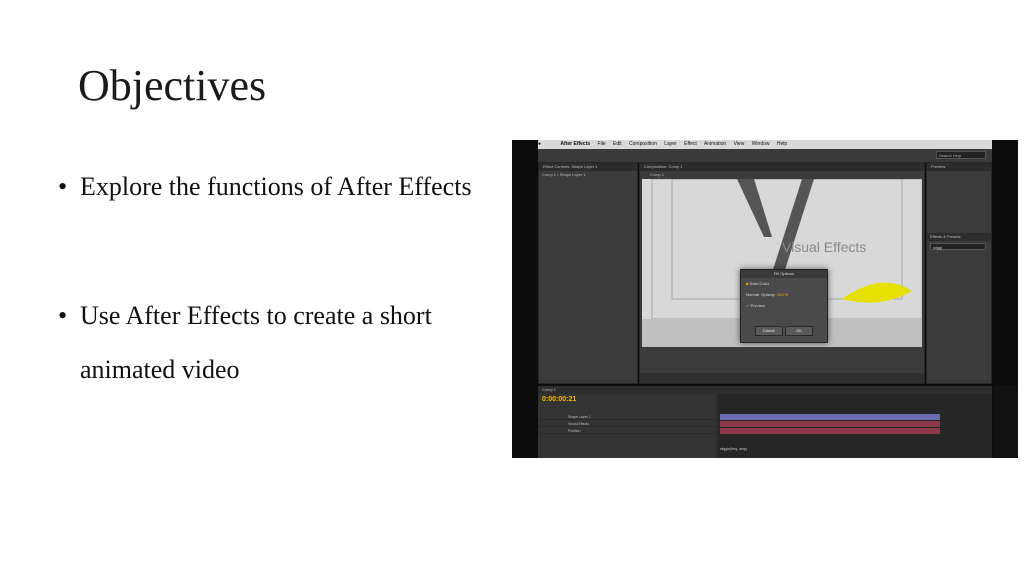 The height and width of the screenshot is (576, 1024). I want to click on bullet-text: Explore the functions of After Effects, so click(276, 186).